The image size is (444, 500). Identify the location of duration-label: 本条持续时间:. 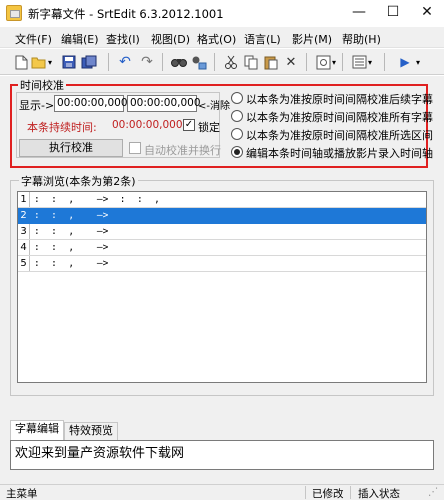
(62, 127).